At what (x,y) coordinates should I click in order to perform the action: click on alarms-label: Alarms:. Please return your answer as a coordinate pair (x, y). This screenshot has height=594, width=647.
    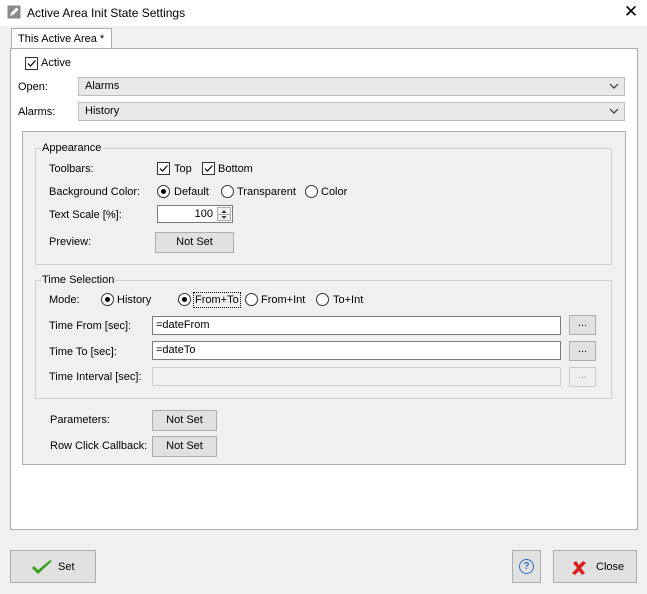
    Looking at the image, I should click on (37, 112).